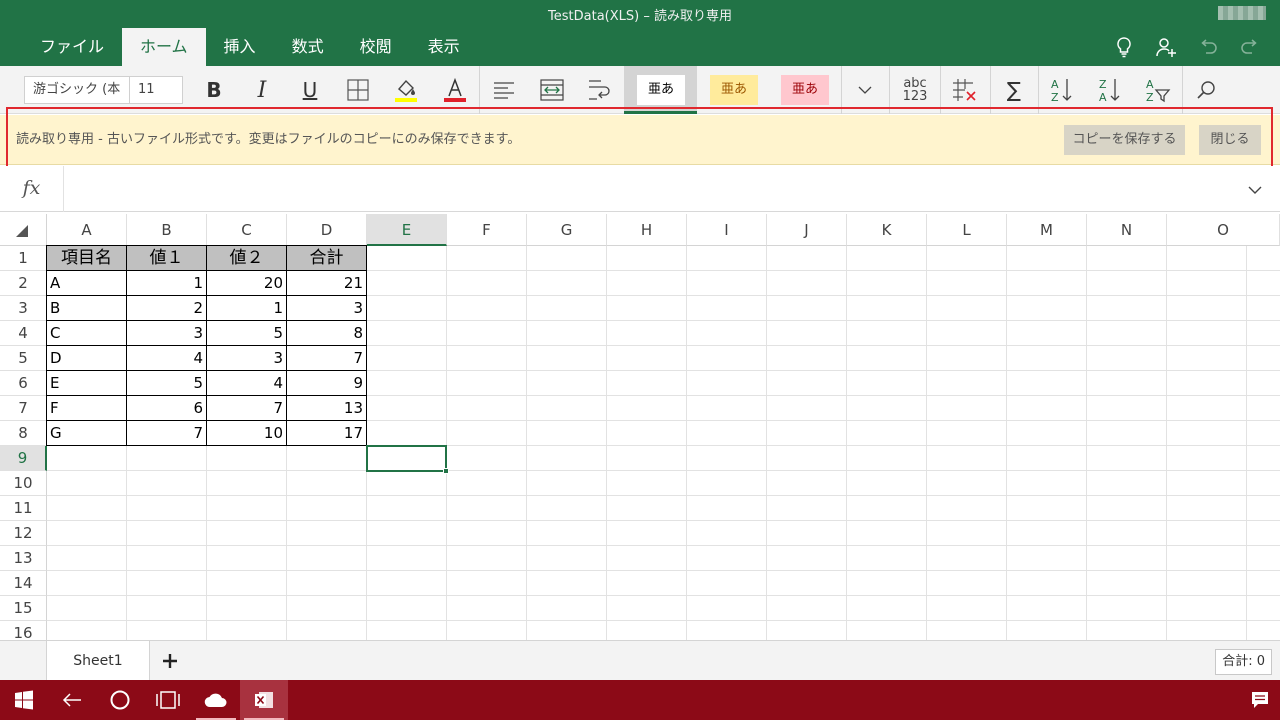 The image size is (1280, 720). I want to click on column-header: E, so click(407, 230).